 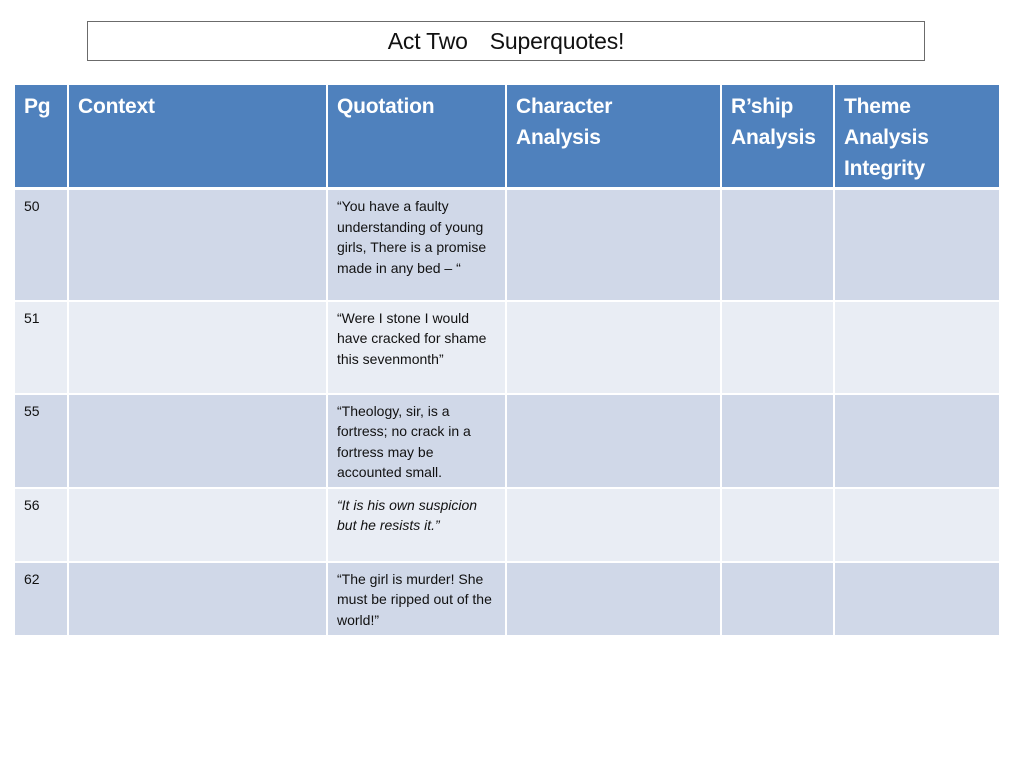 I want to click on header-context: Context, so click(x=197, y=137).